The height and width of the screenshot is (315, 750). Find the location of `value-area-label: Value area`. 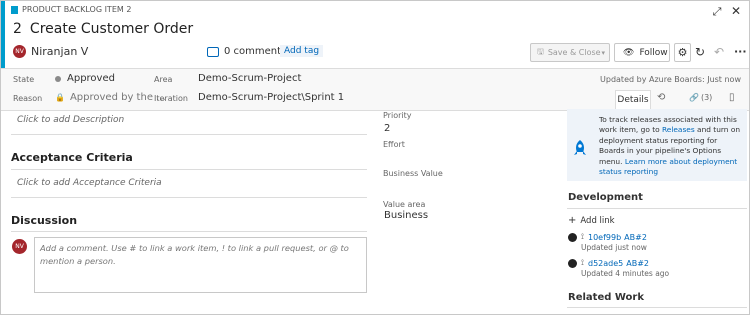

value-area-label: Value area is located at coordinates (404, 204).